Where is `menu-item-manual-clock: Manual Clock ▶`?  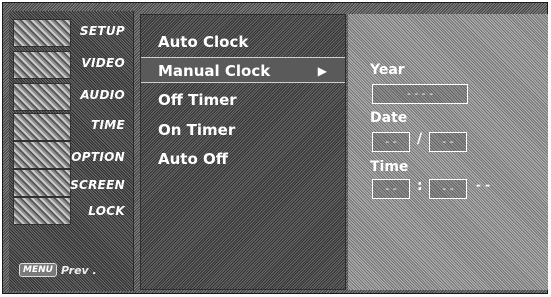 menu-item-manual-clock: Manual Clock ▶ is located at coordinates (243, 70).